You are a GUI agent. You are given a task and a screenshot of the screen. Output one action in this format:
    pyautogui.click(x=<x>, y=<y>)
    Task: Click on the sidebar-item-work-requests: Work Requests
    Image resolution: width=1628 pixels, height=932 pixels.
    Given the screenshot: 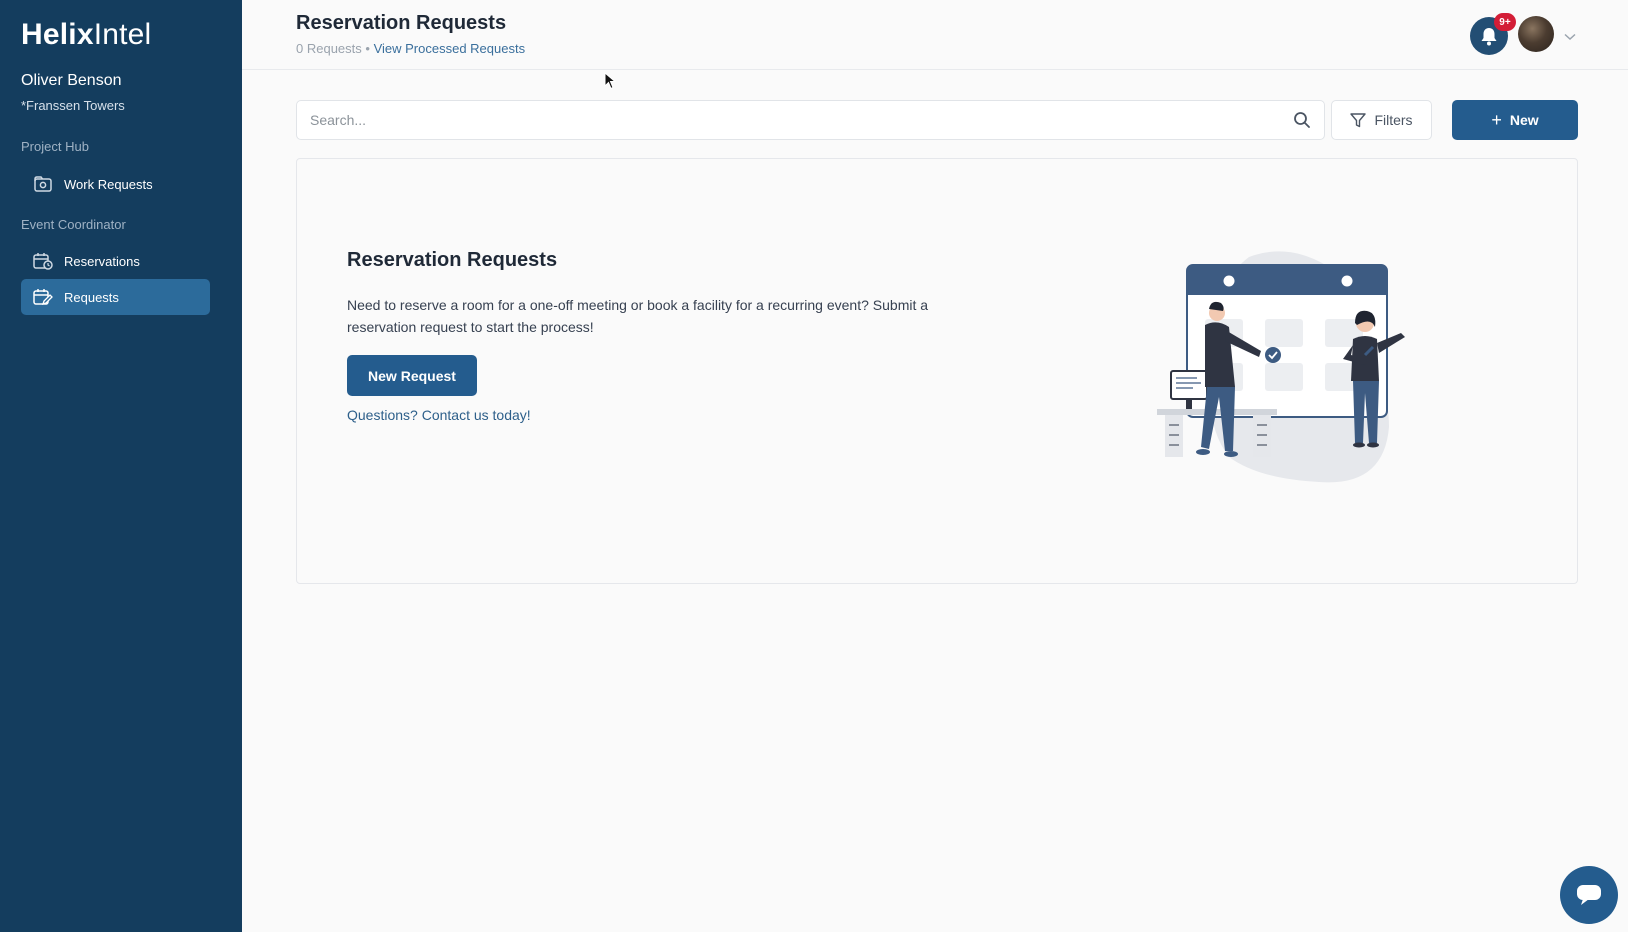 What is the action you would take?
    pyautogui.click(x=115, y=184)
    